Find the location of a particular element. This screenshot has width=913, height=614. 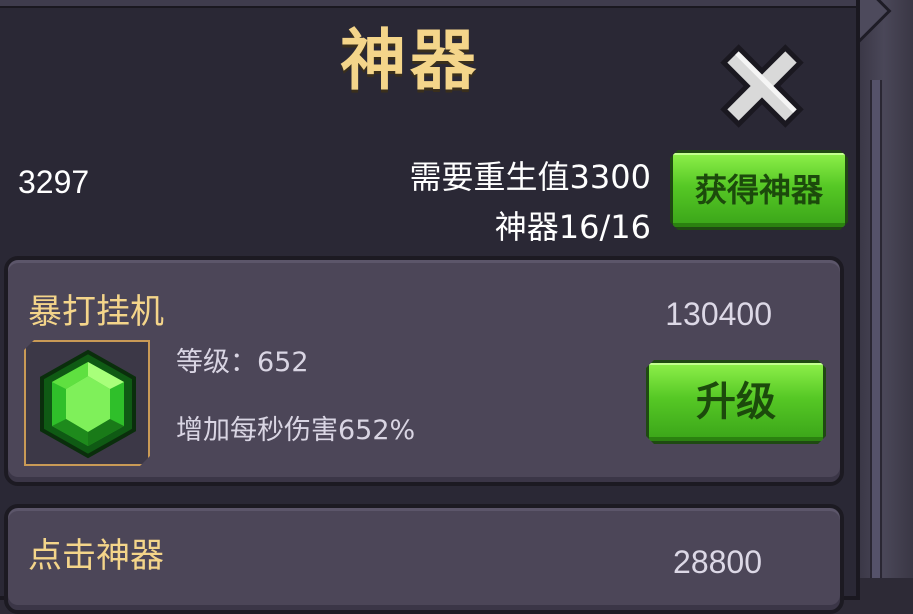

side-rail is located at coordinates (886, 289).